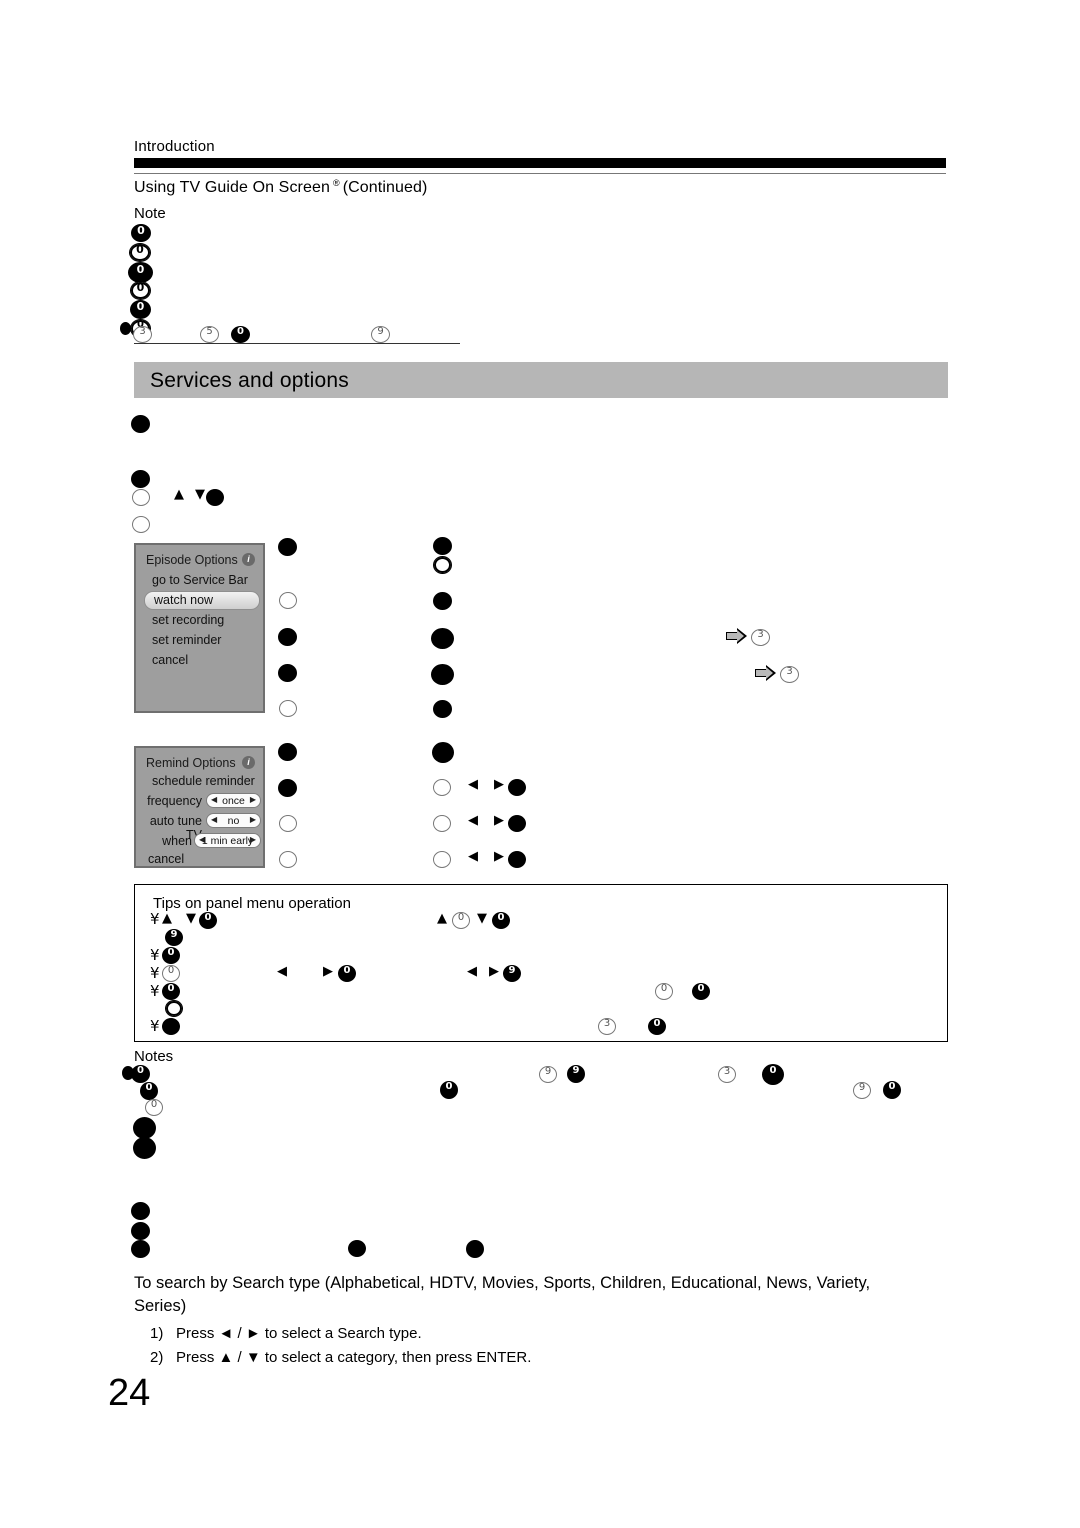 The height and width of the screenshot is (1528, 1080). I want to click on menu-item-watch-now-label: watch now, so click(184, 600).